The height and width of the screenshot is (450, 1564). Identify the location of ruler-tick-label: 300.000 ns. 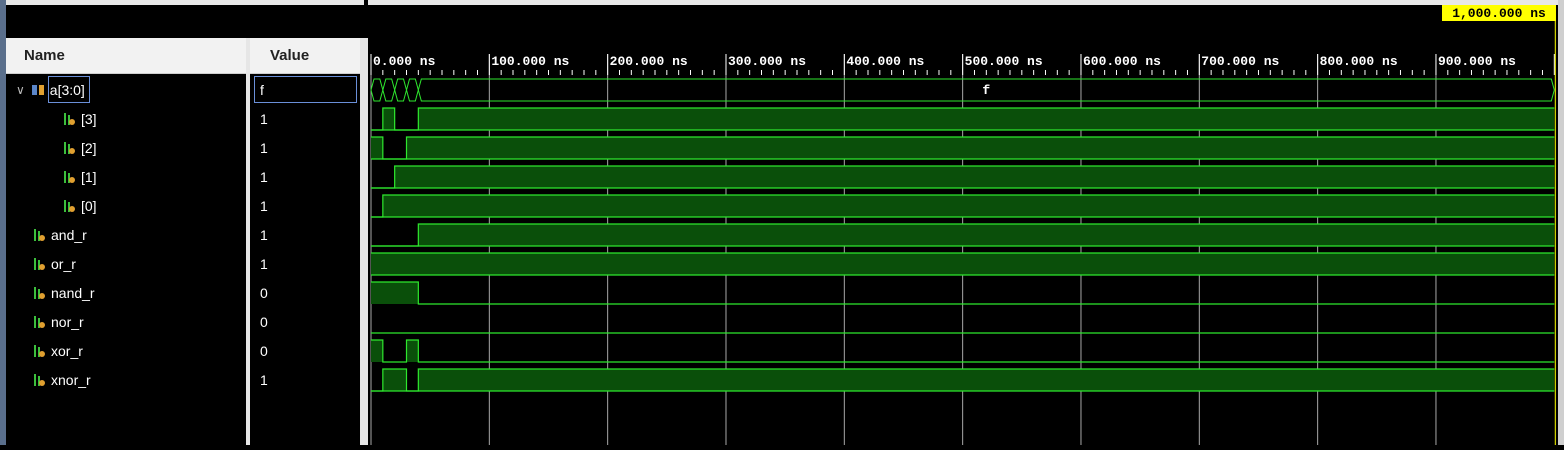
(767, 61).